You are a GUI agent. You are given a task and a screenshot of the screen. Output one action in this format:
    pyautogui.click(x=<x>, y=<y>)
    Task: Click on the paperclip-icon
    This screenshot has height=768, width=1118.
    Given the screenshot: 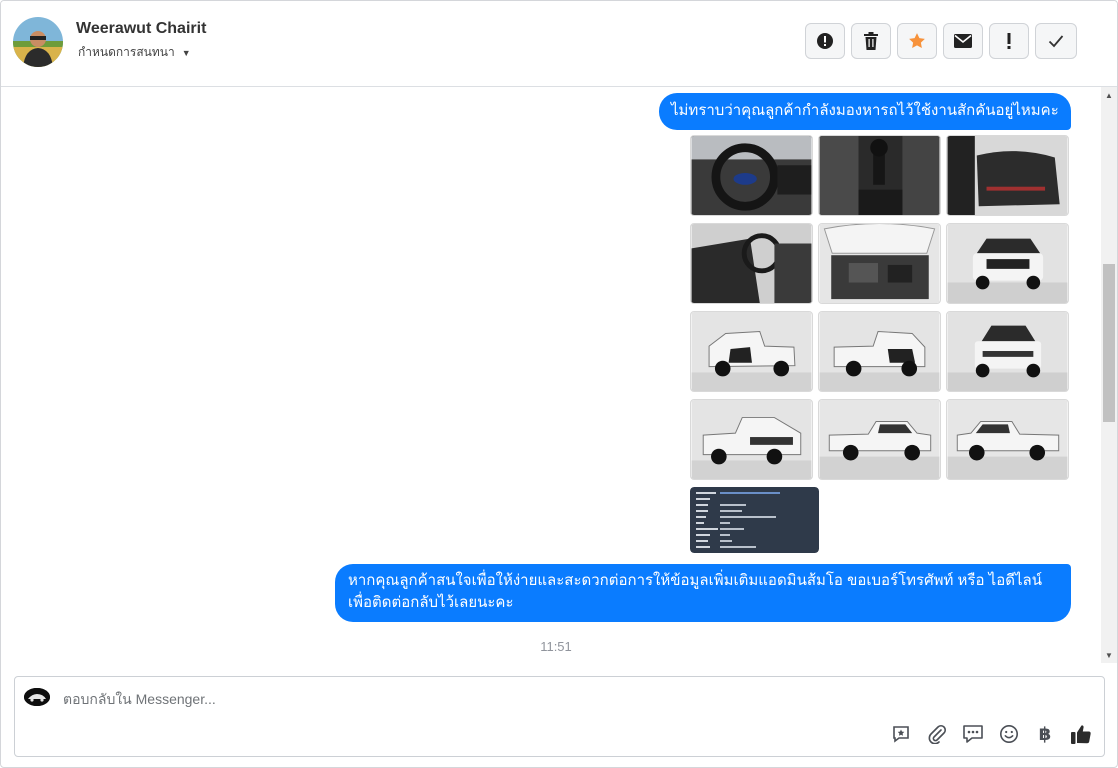 What is the action you would take?
    pyautogui.click(x=937, y=734)
    